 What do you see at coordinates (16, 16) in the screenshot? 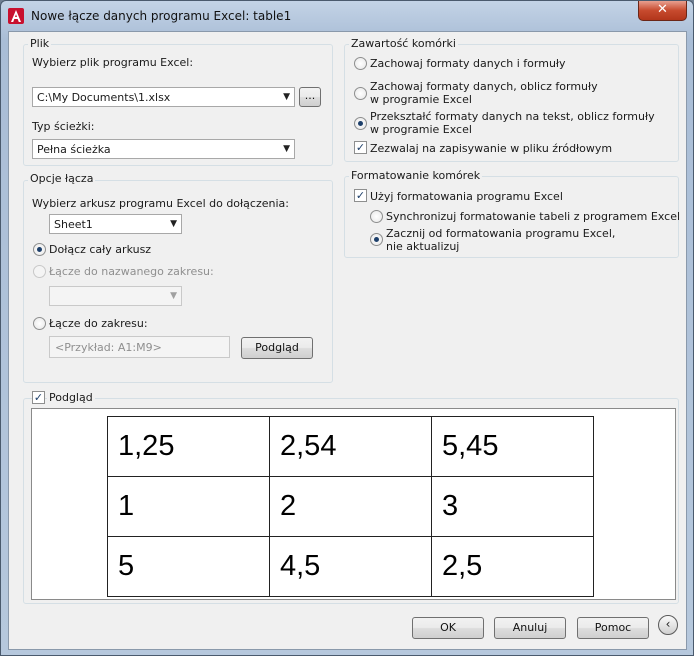
I see `autocad-app-icon` at bounding box center [16, 16].